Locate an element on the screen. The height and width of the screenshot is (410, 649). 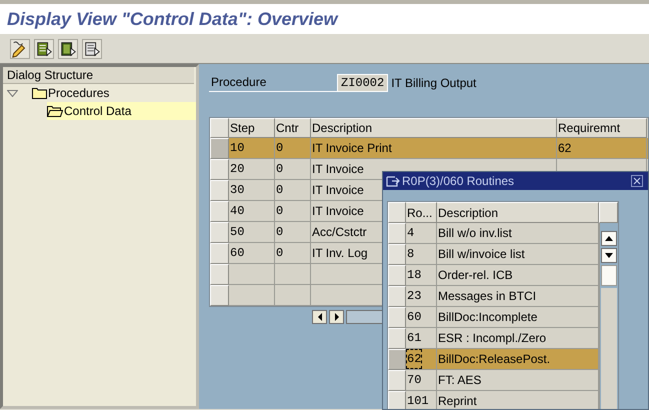
scroll-up-button is located at coordinates (609, 238).